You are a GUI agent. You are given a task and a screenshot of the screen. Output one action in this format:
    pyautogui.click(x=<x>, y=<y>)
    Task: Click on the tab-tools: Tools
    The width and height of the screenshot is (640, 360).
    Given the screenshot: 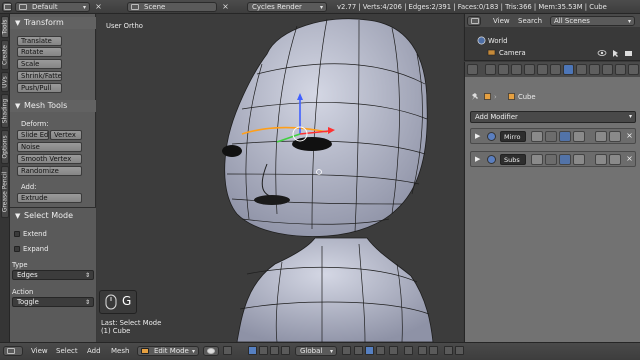 What is the action you would take?
    pyautogui.click(x=5, y=27)
    